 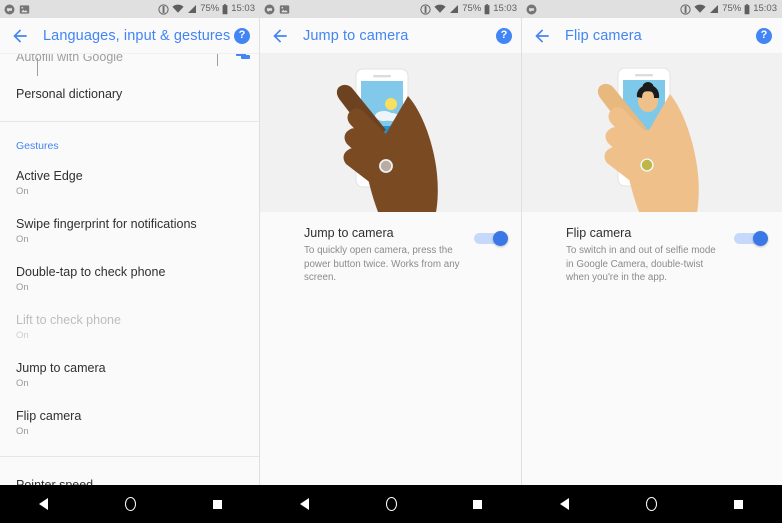 I want to click on list-item-lift-to-check-phone: Lift to check phone On, so click(x=130, y=318).